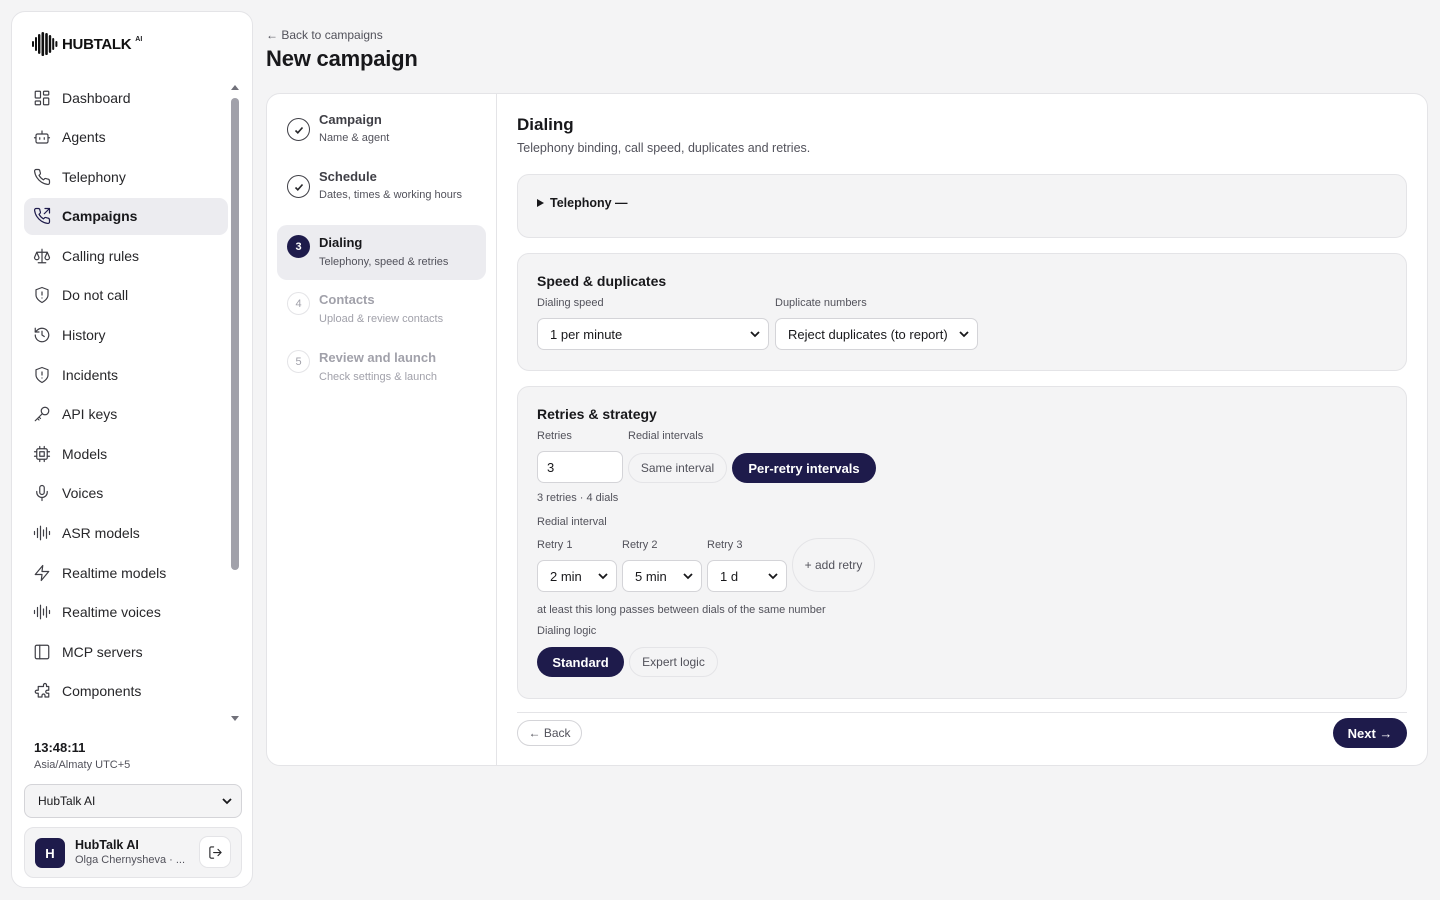 This screenshot has width=1440, height=900. What do you see at coordinates (126, 374) in the screenshot?
I see `sidebar-item-incidents: Incidents` at bounding box center [126, 374].